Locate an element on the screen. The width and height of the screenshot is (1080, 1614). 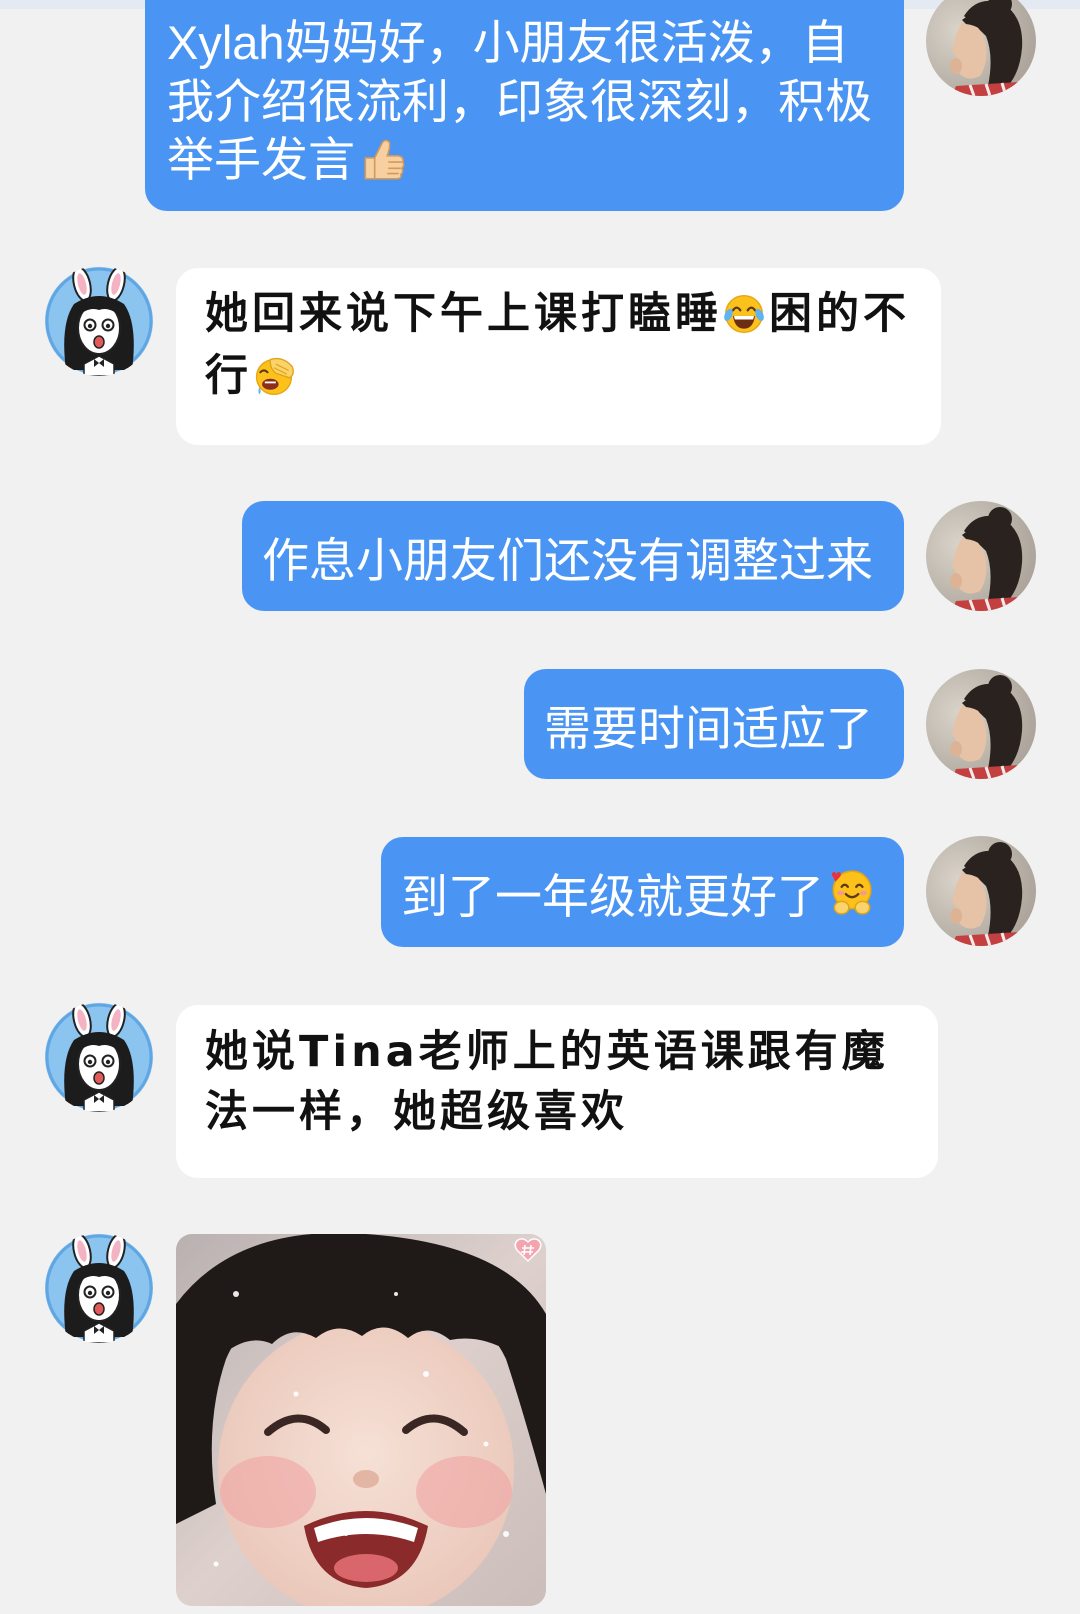
message-text: 她说Tina老师上的英语课跟有魔法一样，她超级喜欢 is located at coordinates (547, 1082).